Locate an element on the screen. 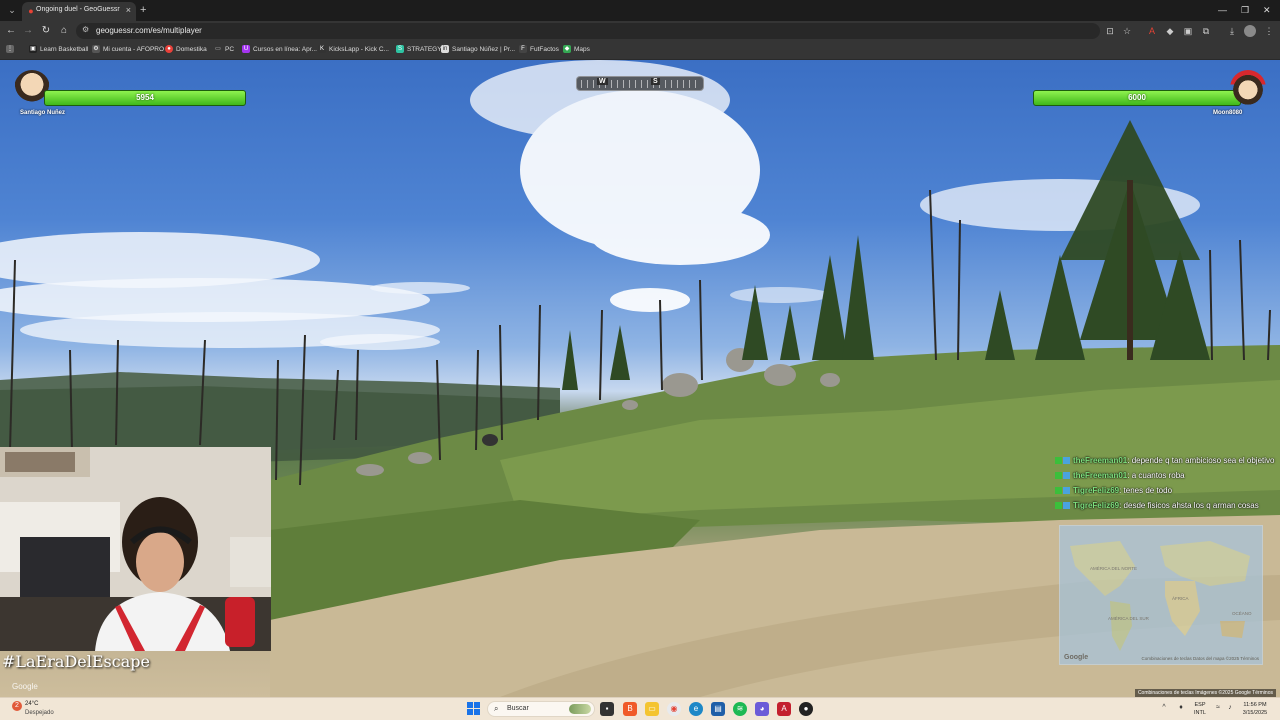 The width and height of the screenshot is (1280, 720). reload-button: ↻ is located at coordinates (46, 31).